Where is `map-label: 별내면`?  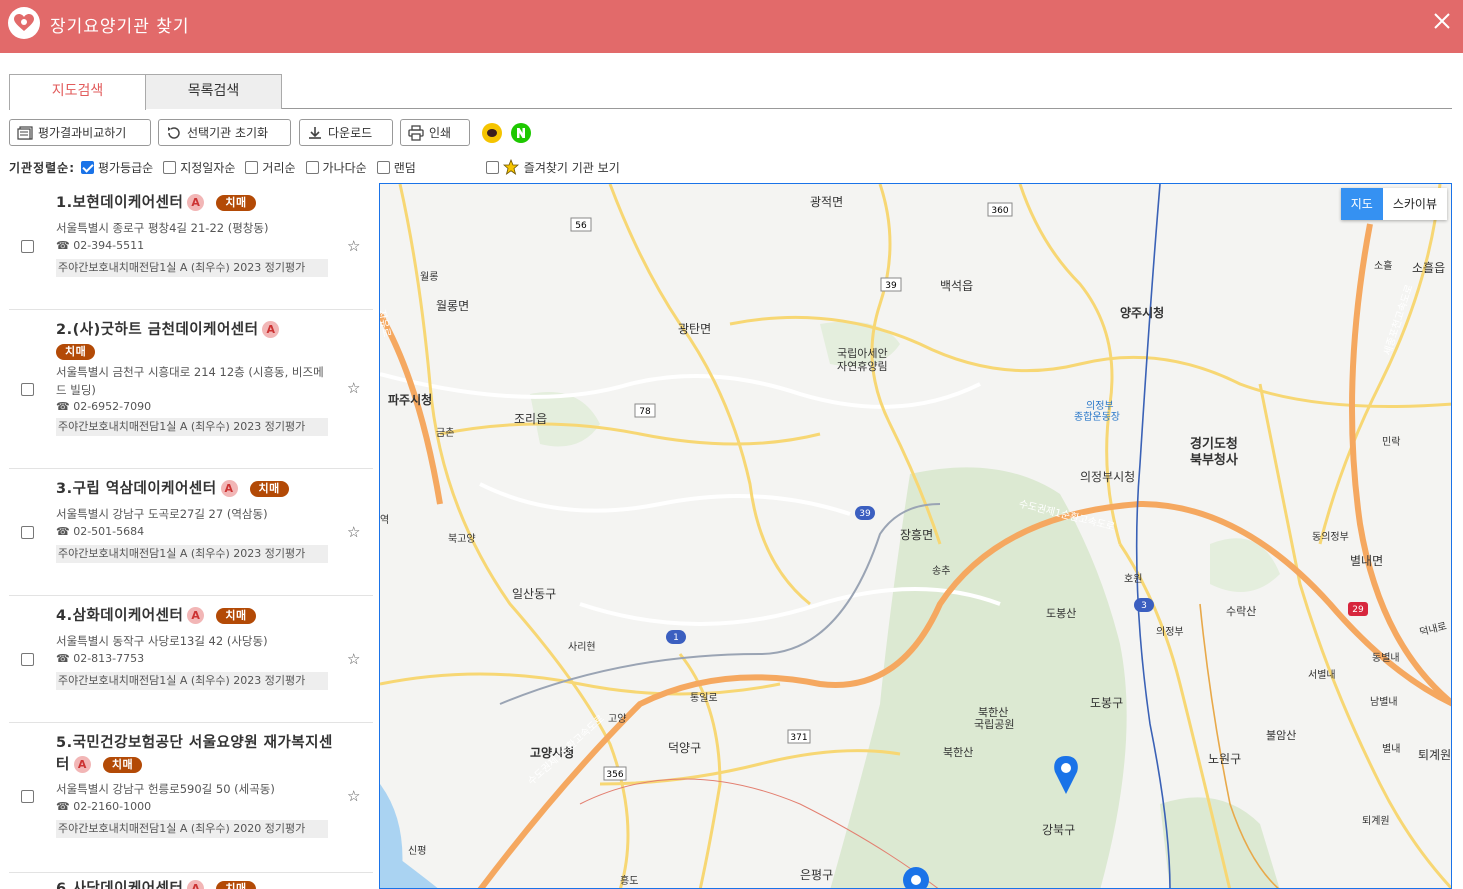 map-label: 별내면 is located at coordinates (1366, 561).